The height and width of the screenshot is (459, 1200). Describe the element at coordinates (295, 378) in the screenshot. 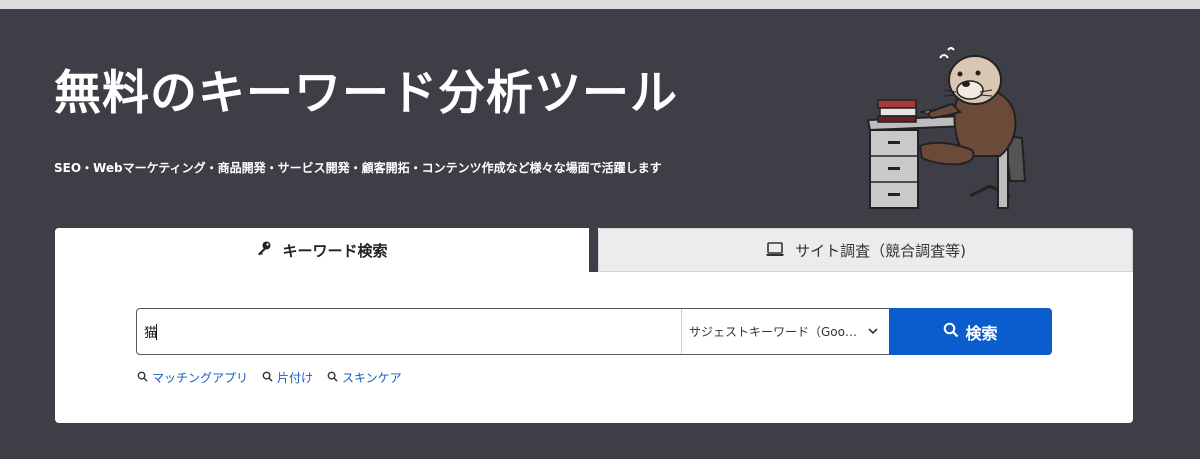

I see `suggestion-label: 片付け` at that location.